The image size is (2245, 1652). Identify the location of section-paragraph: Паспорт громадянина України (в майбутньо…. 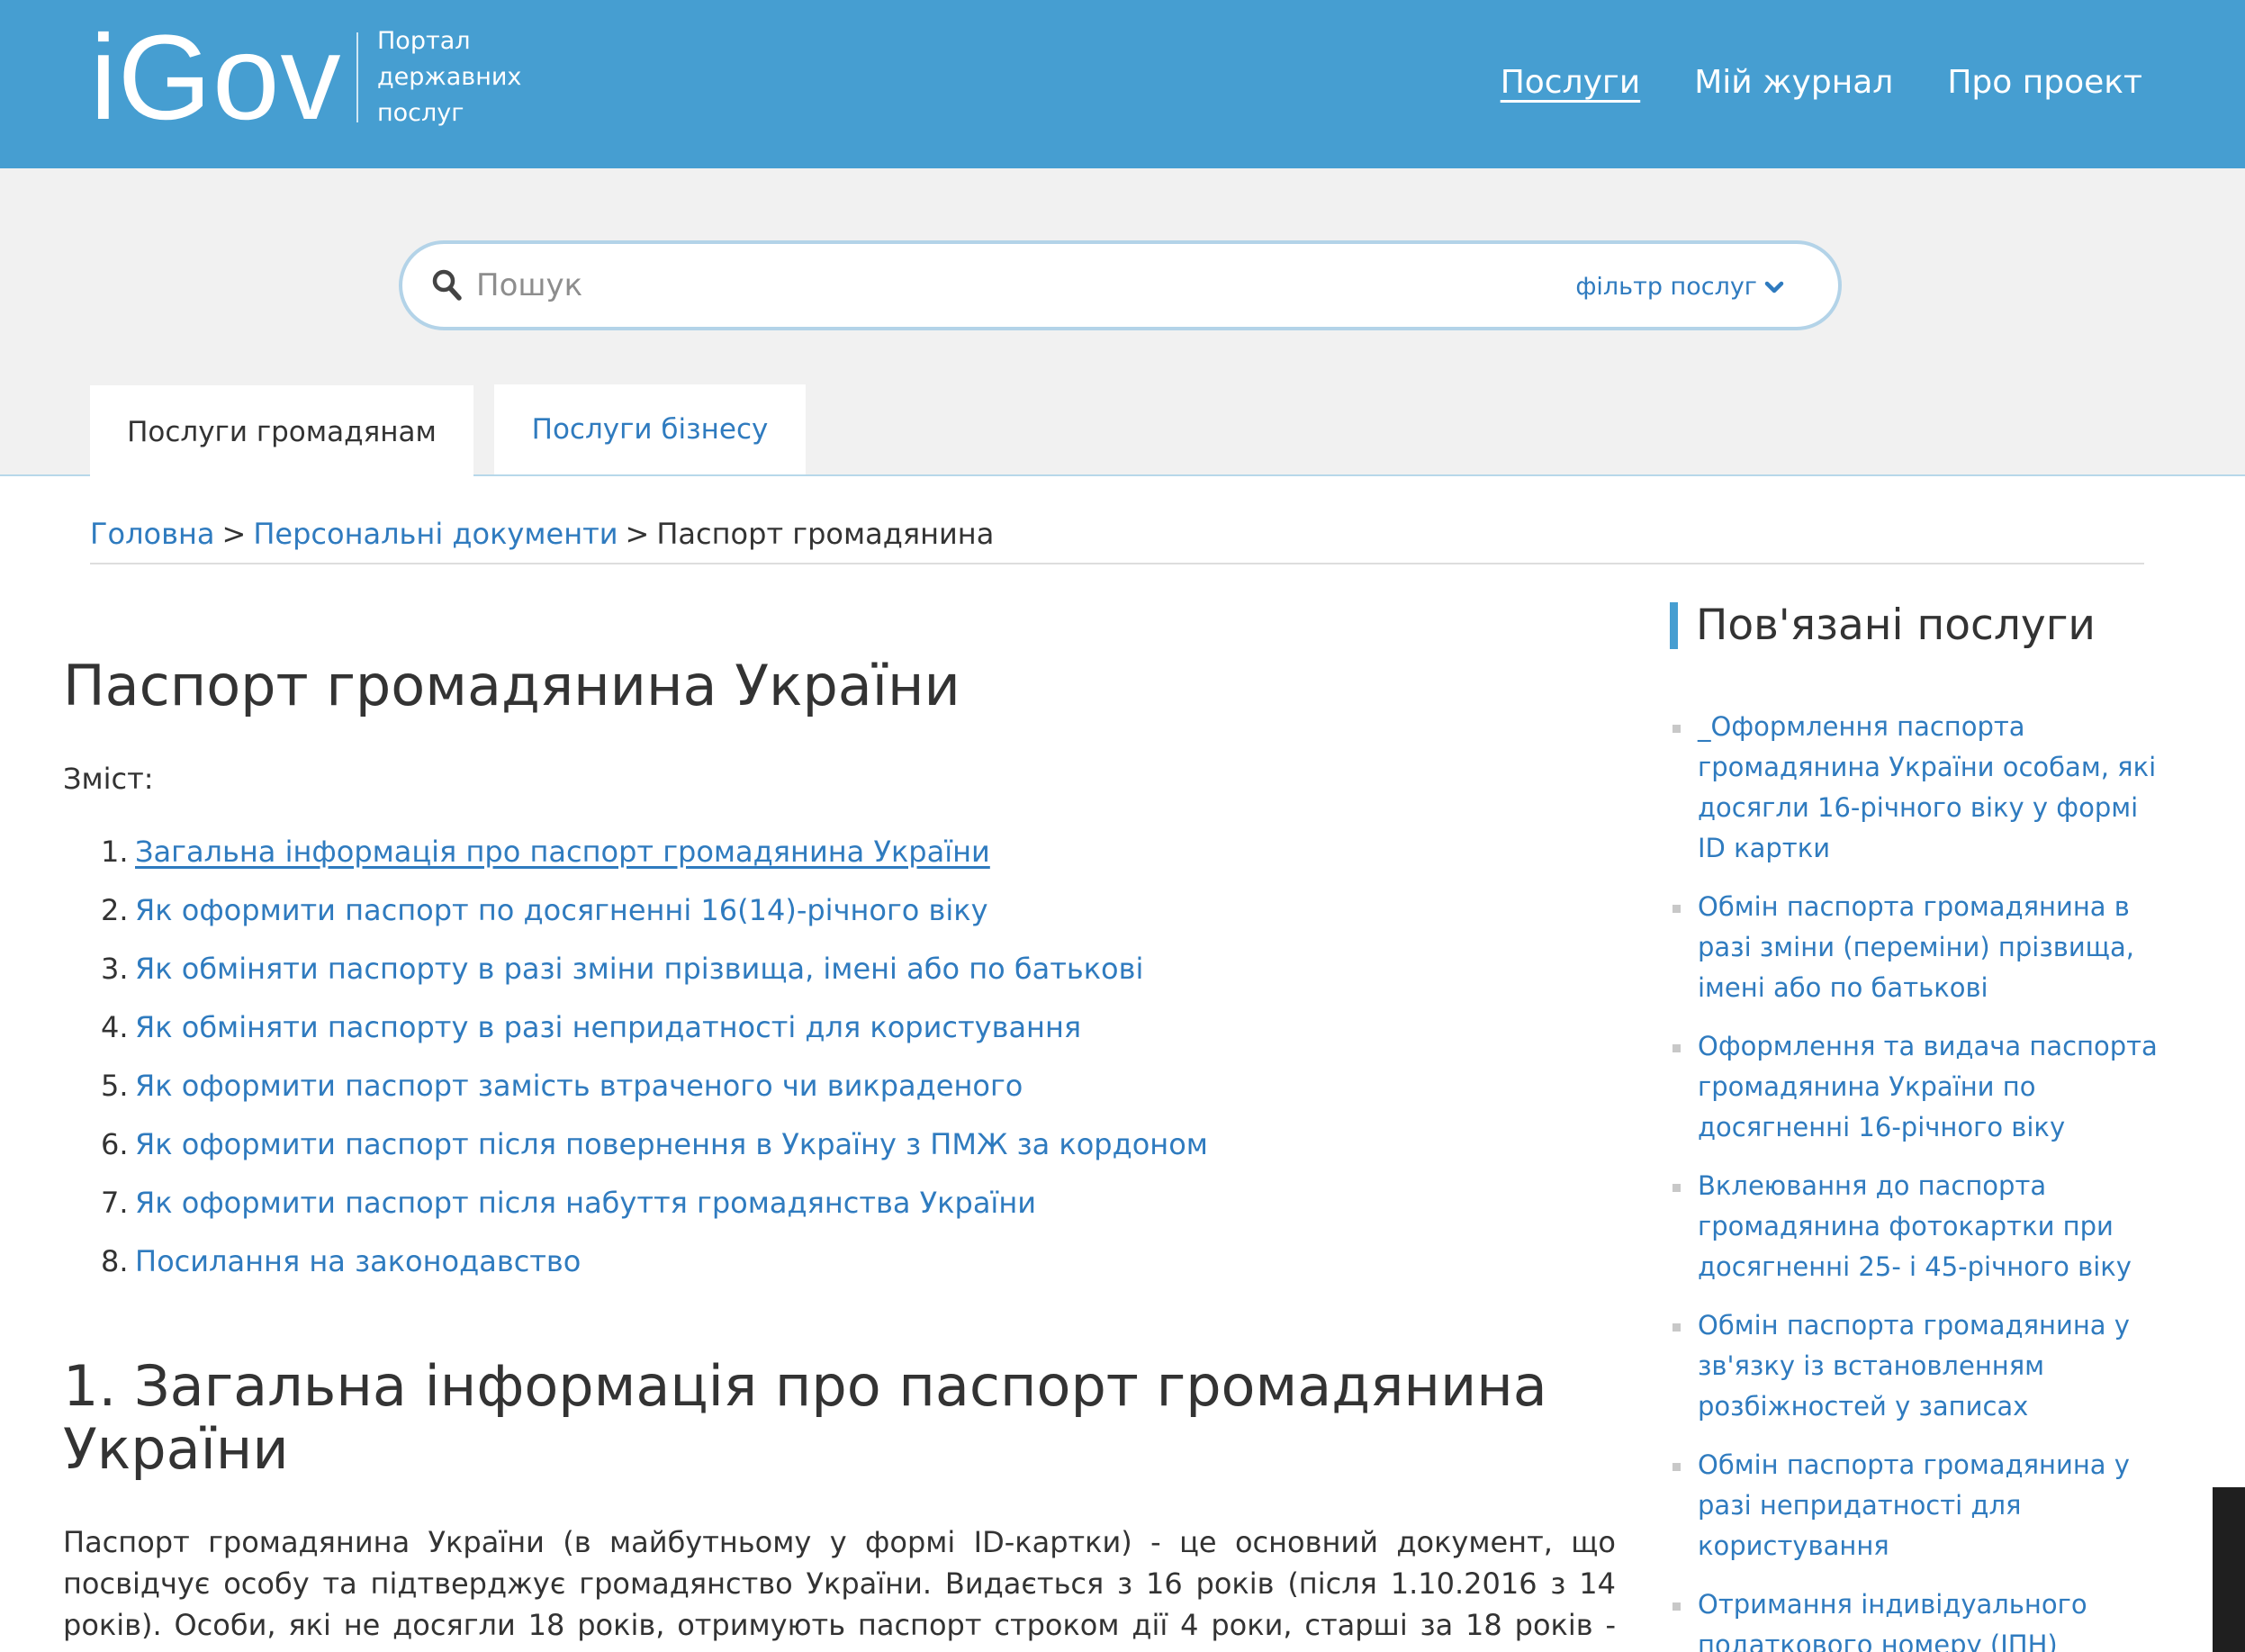
(839, 1588).